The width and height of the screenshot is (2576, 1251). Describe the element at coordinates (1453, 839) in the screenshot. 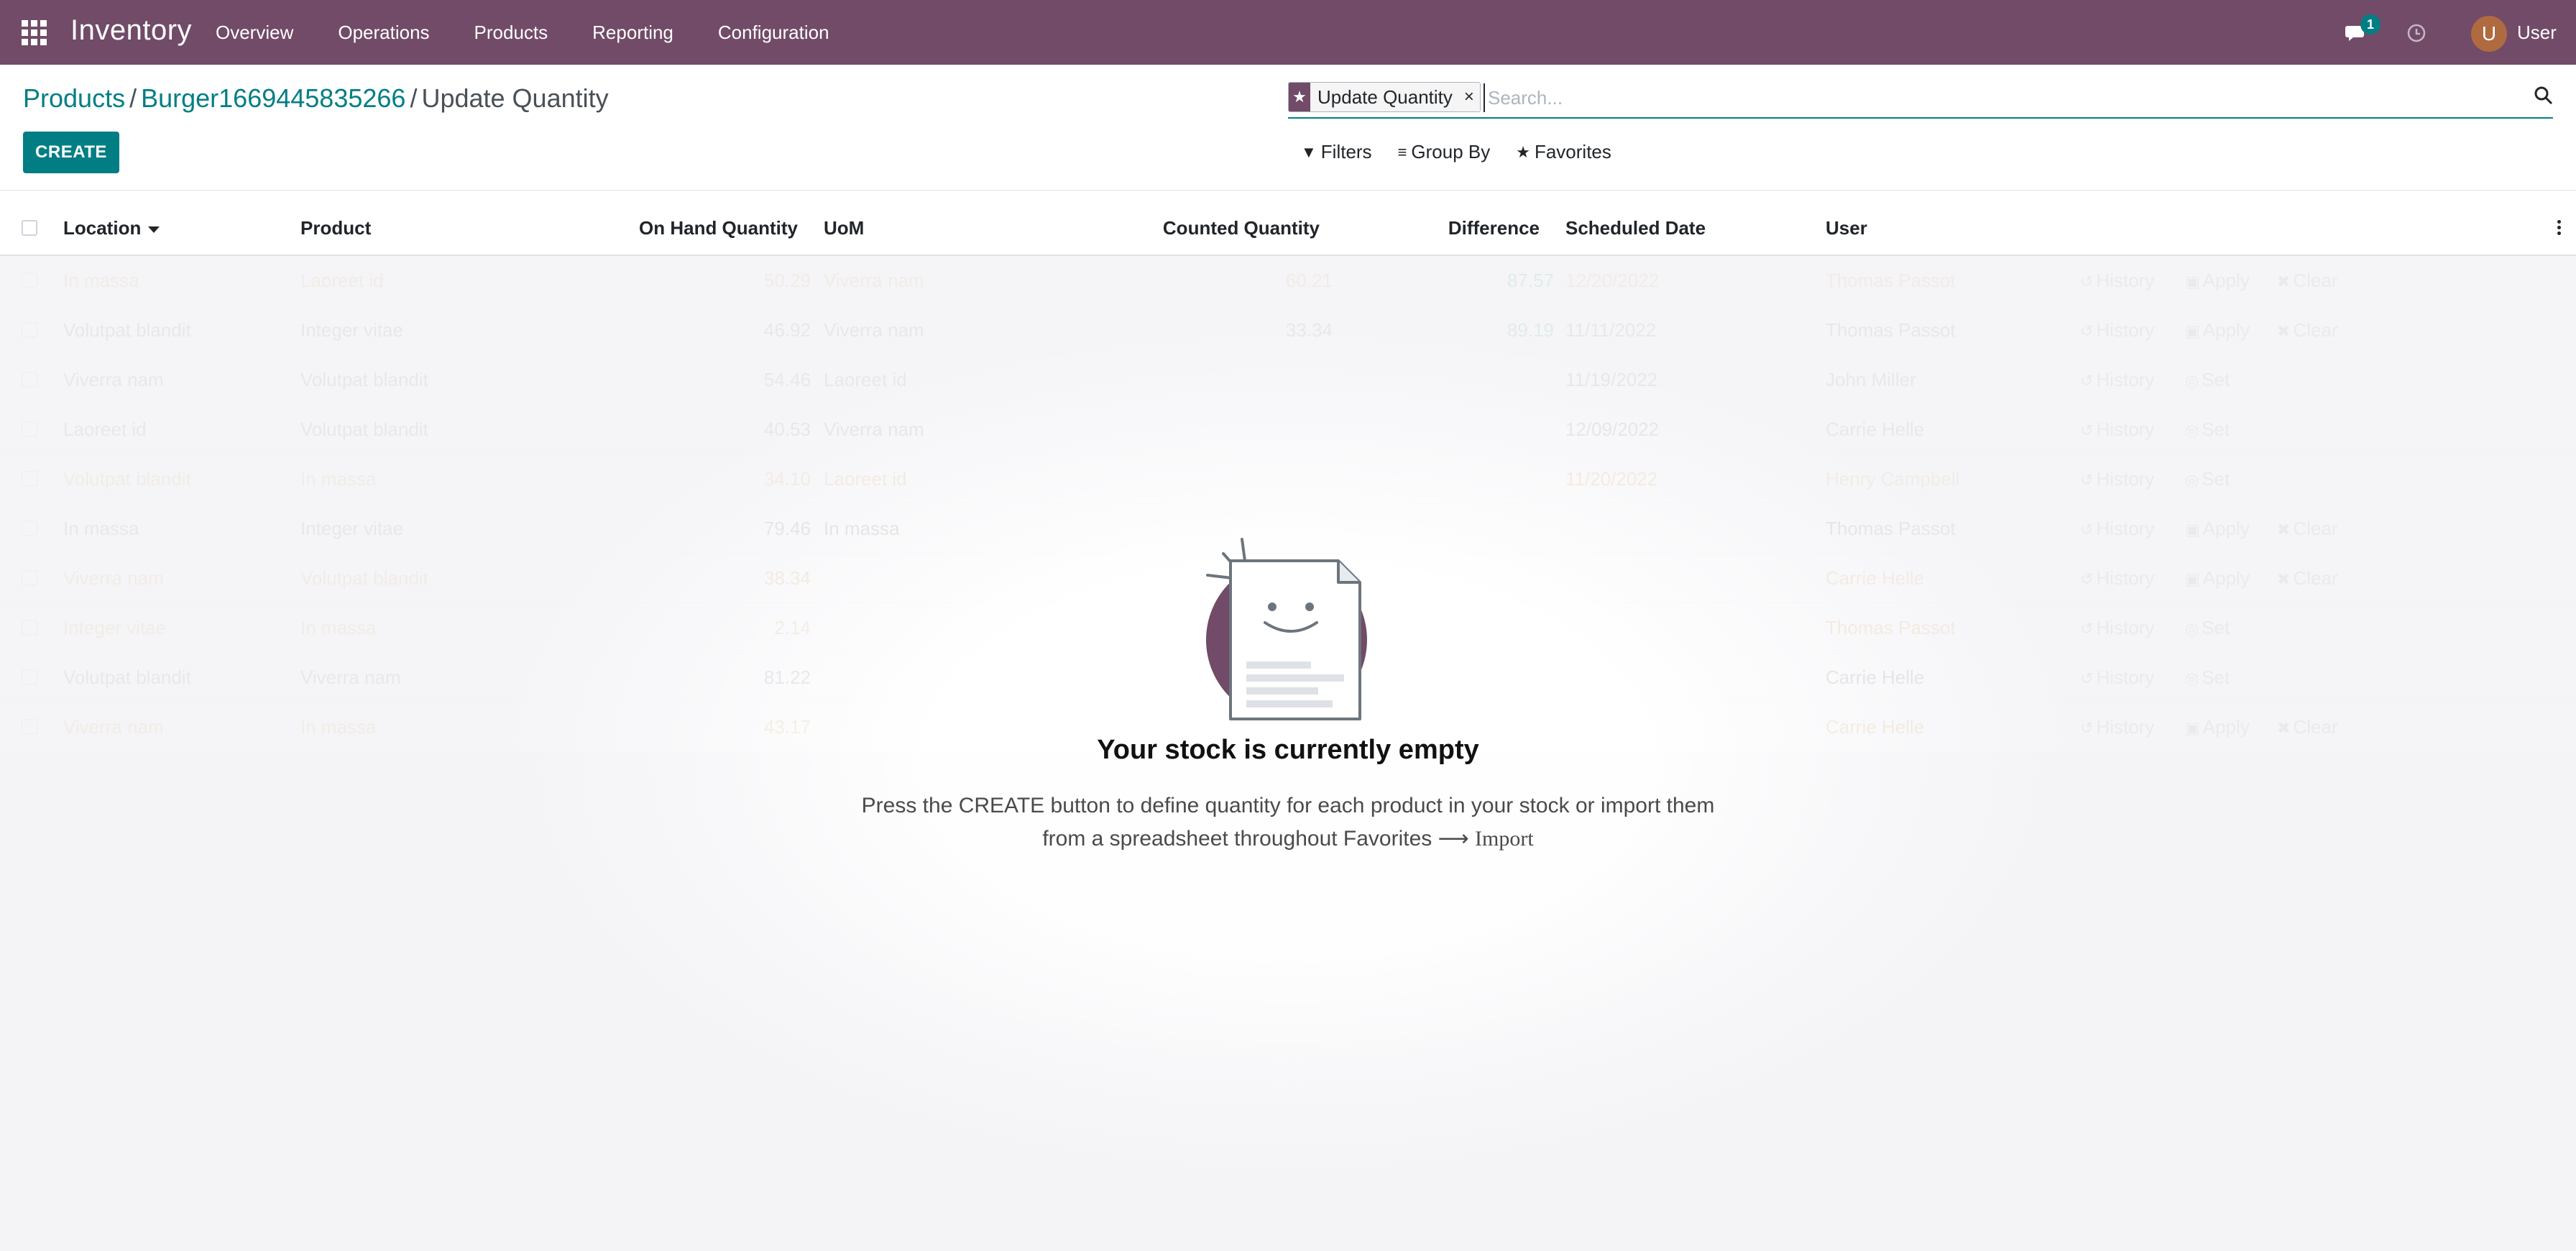

I see `arrow-icon: ⟶` at that location.